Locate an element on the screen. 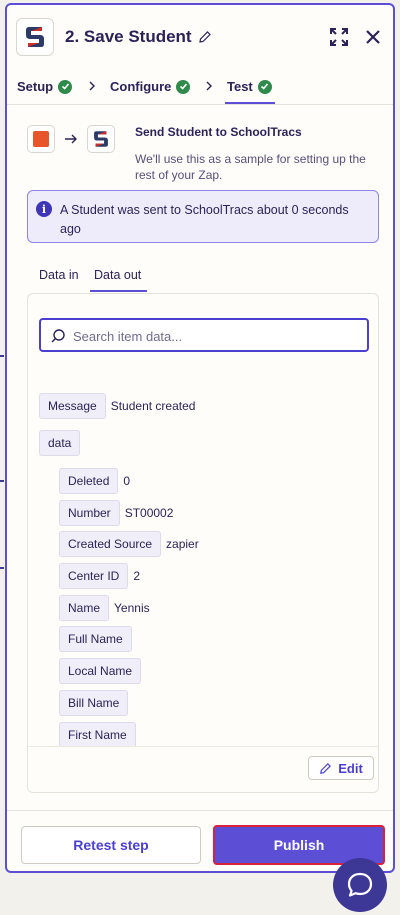  tab-setup: Setup is located at coordinates (45, 86).